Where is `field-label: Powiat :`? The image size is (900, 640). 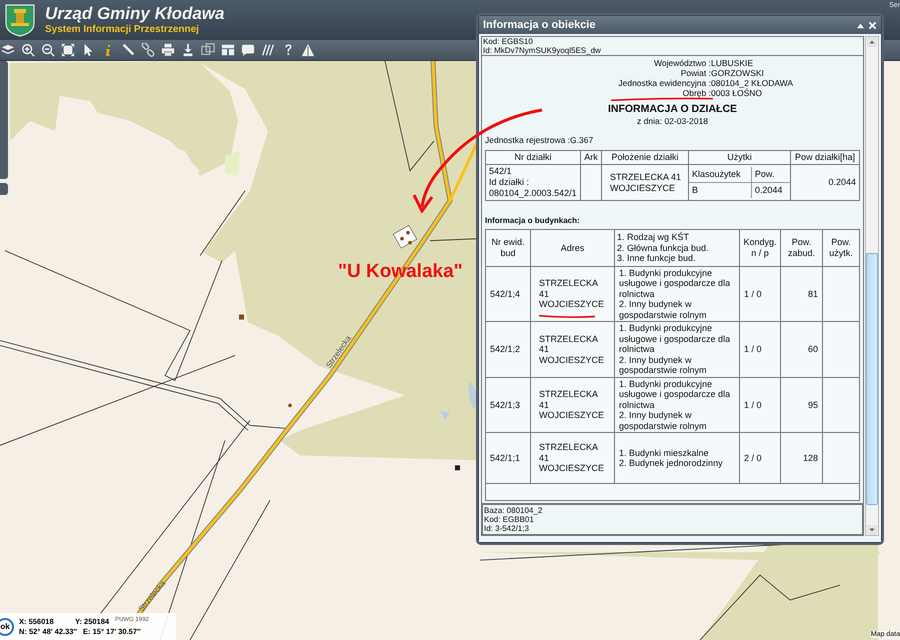 field-label: Powiat : is located at coordinates (695, 73).